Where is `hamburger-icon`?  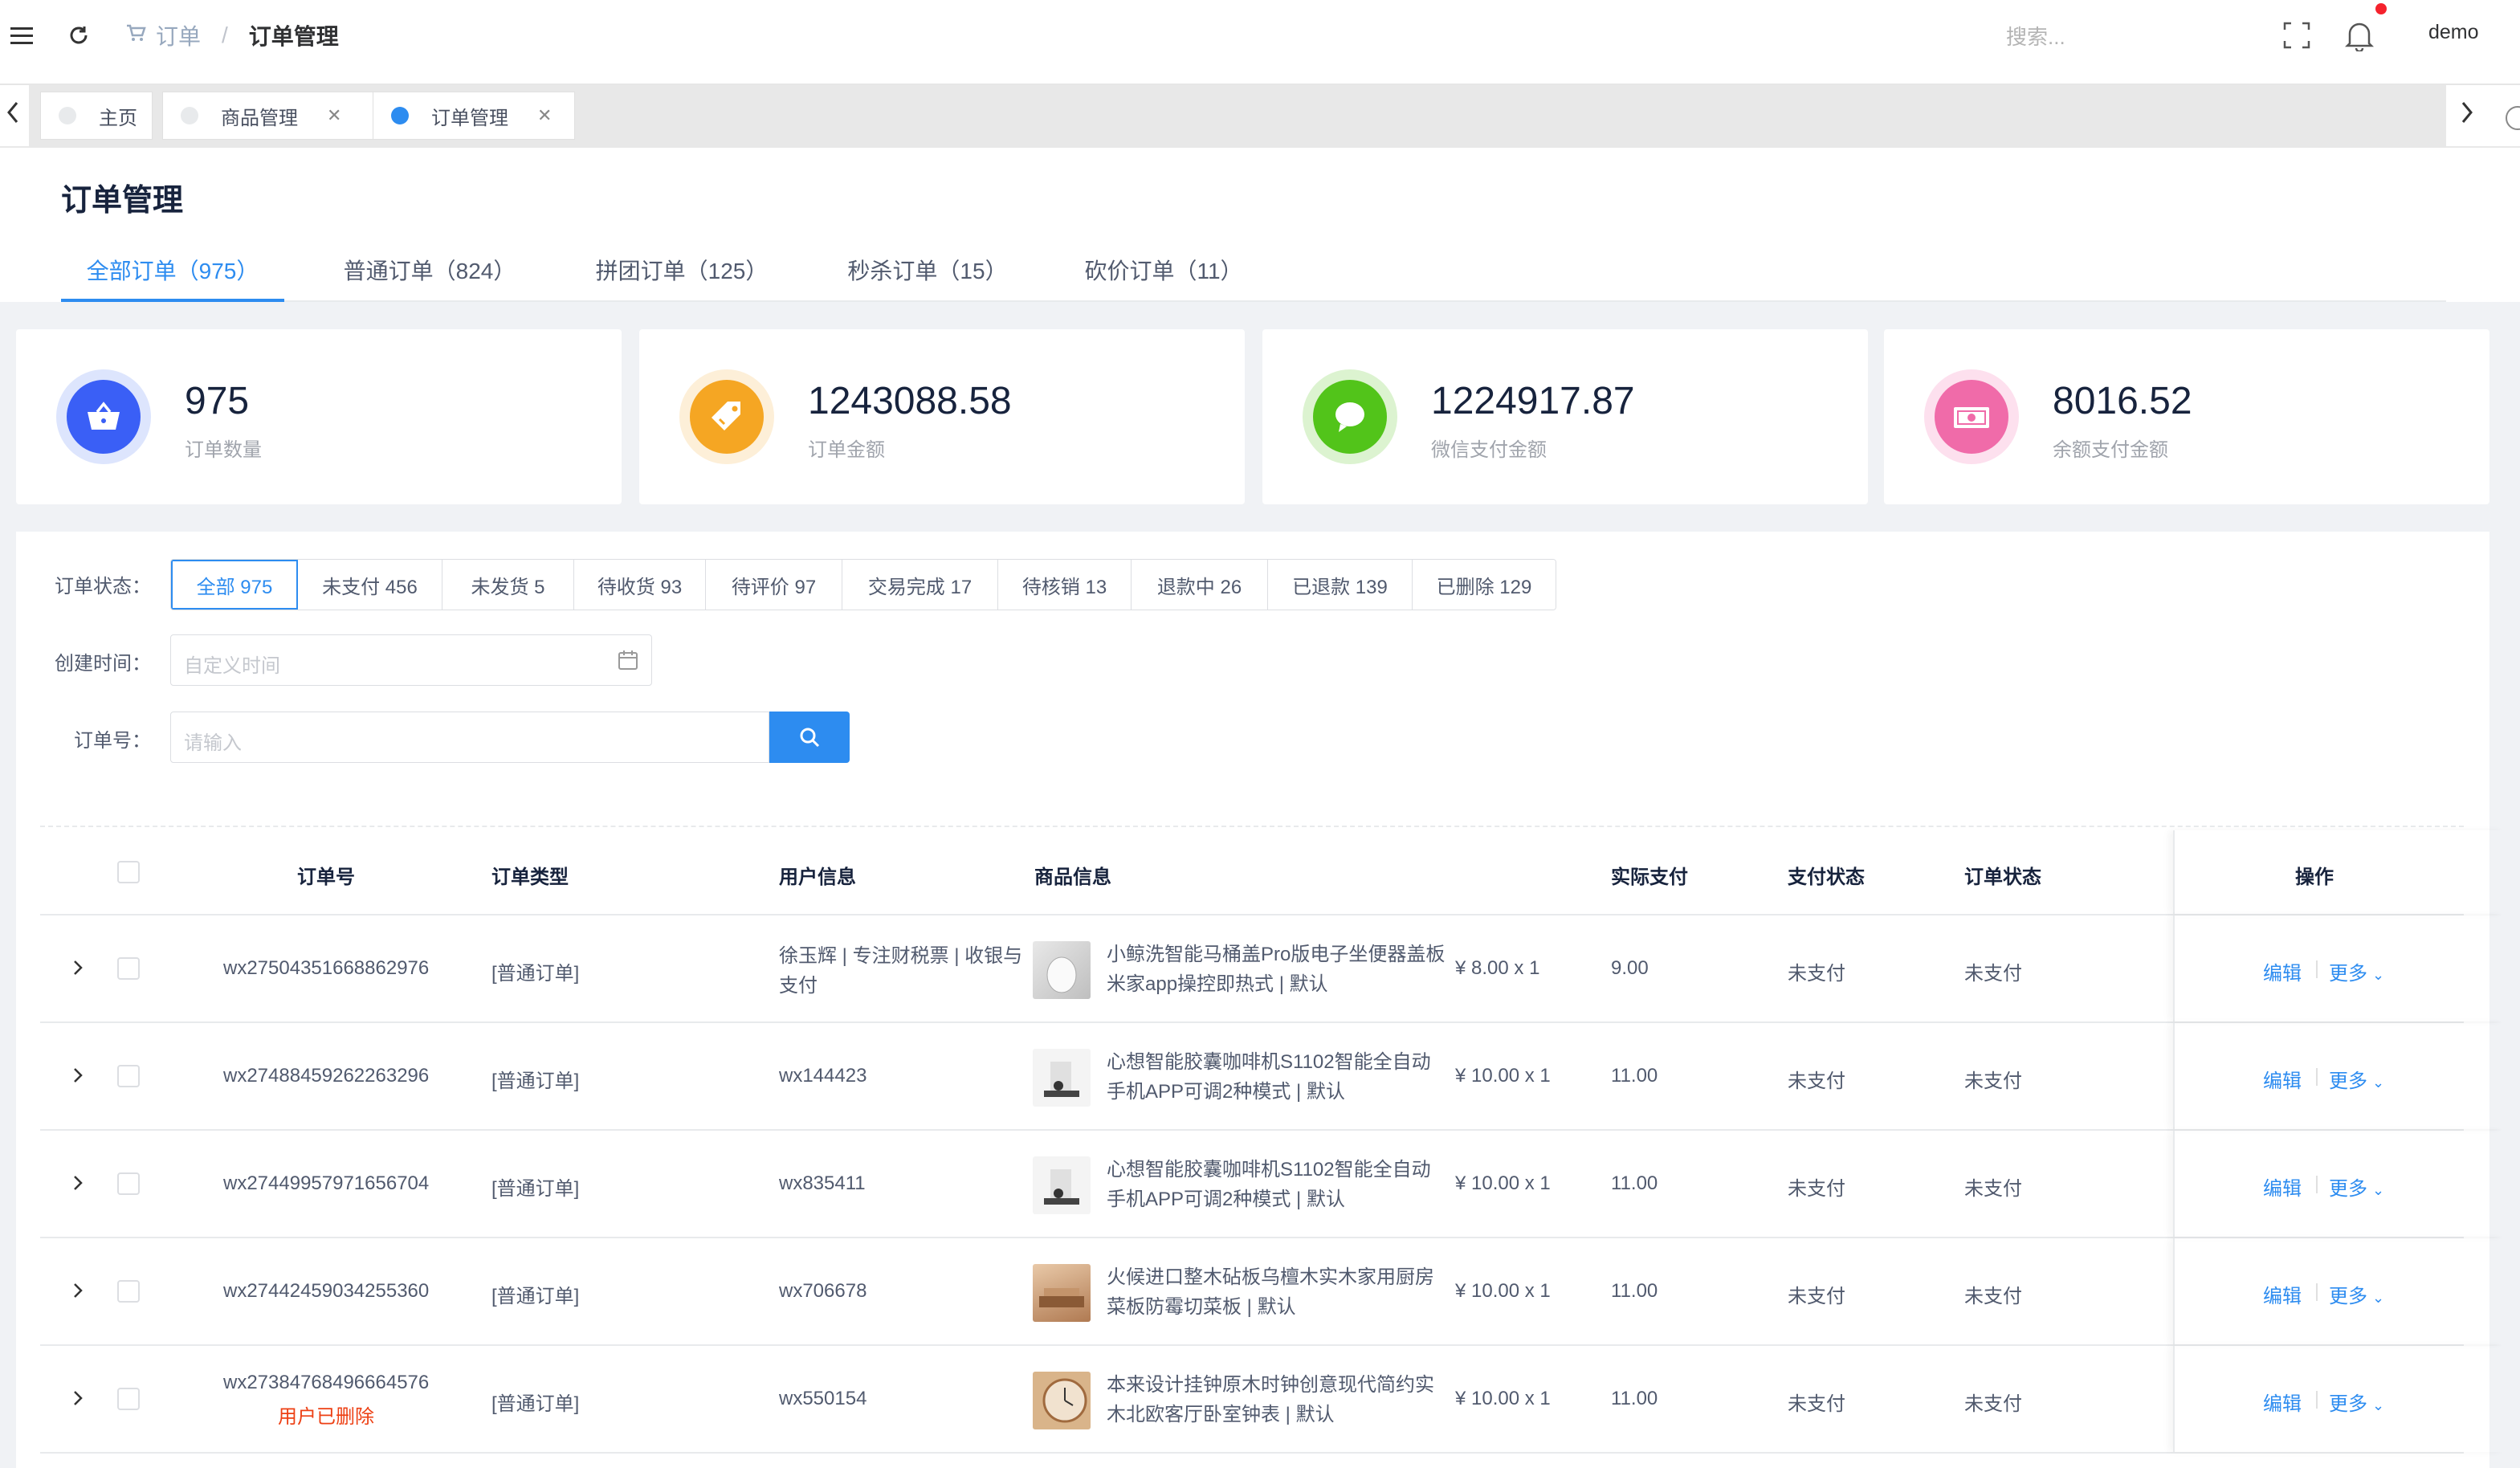 hamburger-icon is located at coordinates (22, 35).